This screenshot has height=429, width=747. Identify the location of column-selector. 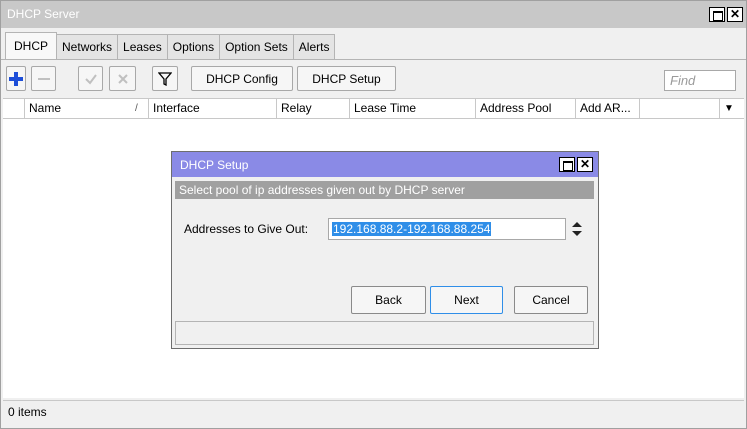
(14, 108).